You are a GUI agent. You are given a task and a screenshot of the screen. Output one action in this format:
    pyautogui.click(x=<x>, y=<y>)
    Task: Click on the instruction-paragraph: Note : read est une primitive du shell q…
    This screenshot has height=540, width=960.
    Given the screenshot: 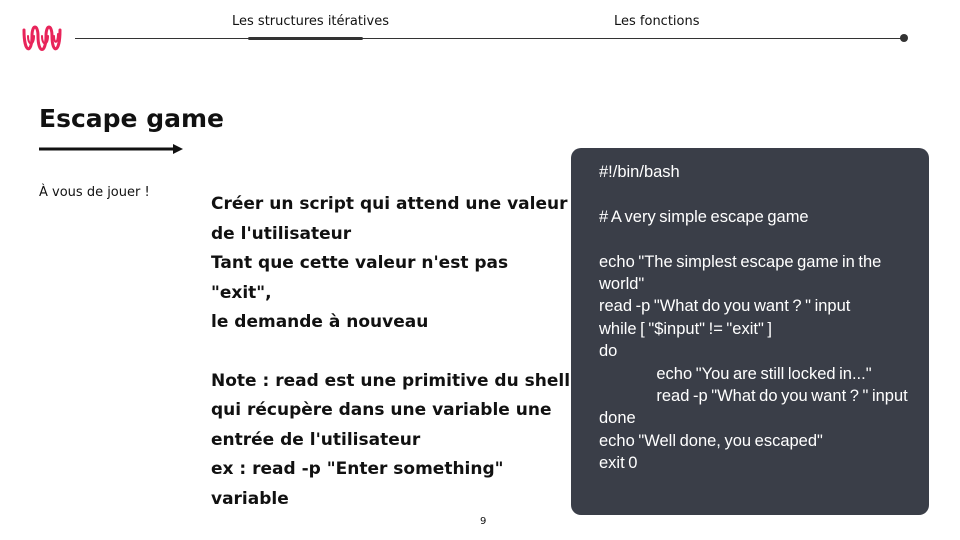 What is the action you would take?
    pyautogui.click(x=391, y=410)
    